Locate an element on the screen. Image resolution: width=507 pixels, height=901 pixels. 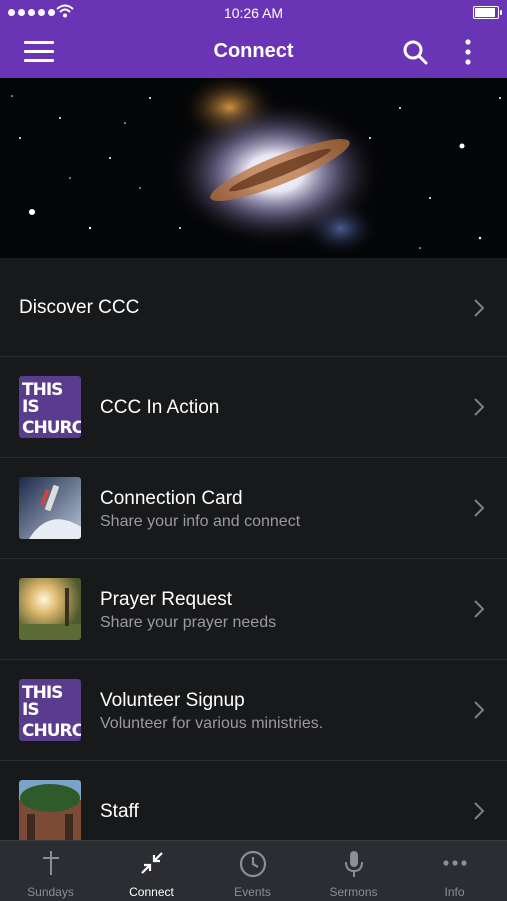
tab-connect: Connect is located at coordinates (151, 871).